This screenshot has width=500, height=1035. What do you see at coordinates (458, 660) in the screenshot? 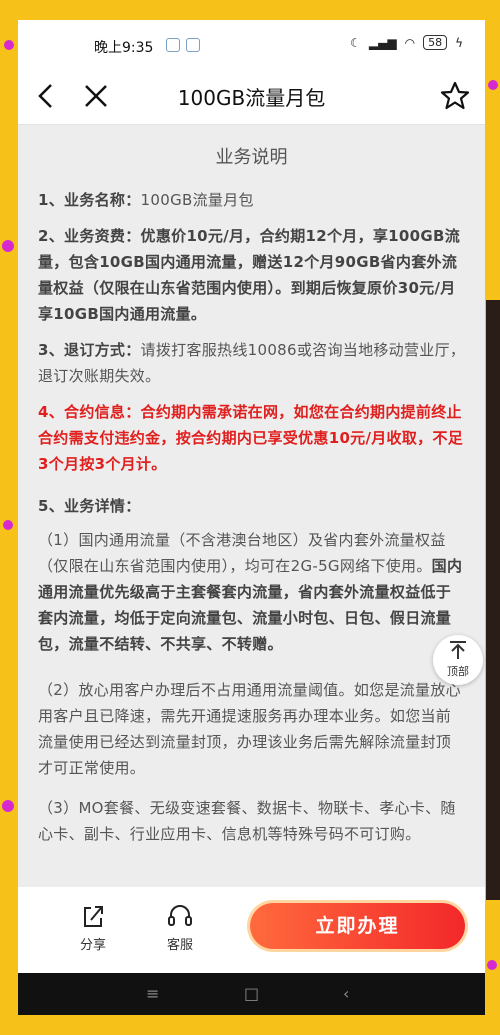
I see `scroll-top-button: 顶部` at bounding box center [458, 660].